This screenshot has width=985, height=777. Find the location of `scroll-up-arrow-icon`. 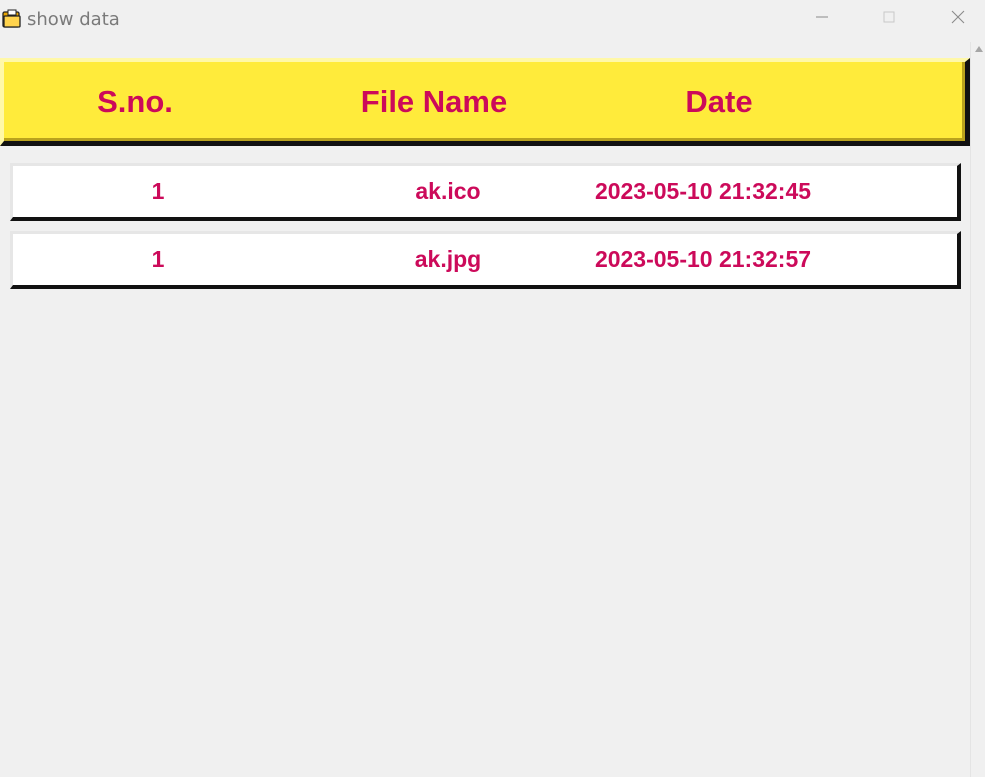

scroll-up-arrow-icon is located at coordinates (979, 49).